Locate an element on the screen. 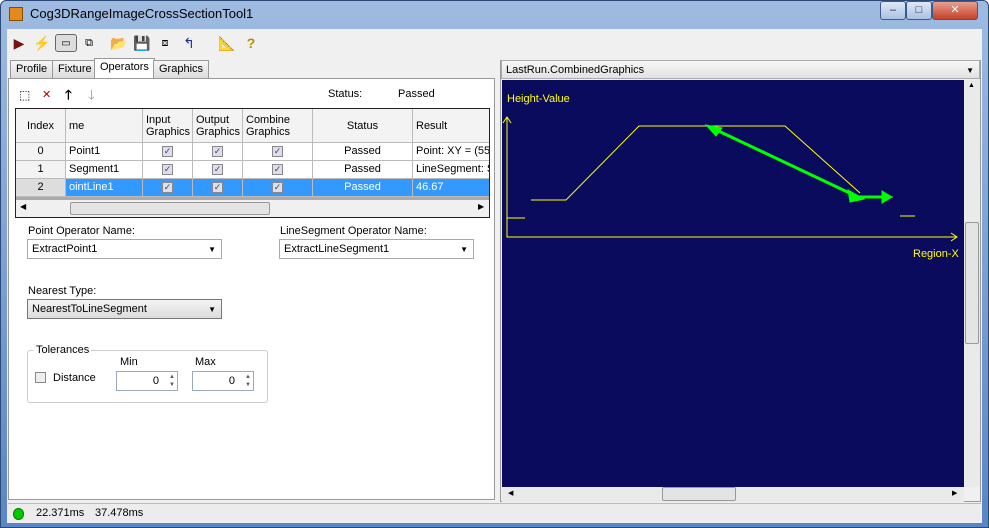 The width and height of the screenshot is (989, 528). graphics-vertical-scrollbar: ▲ is located at coordinates (972, 283).